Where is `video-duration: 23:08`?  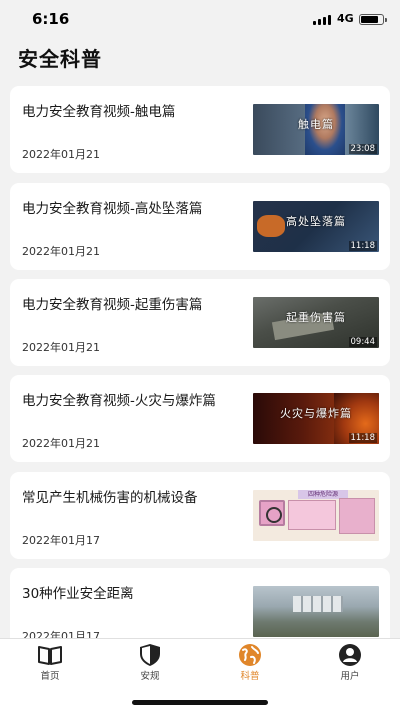 video-duration: 23:08 is located at coordinates (362, 149).